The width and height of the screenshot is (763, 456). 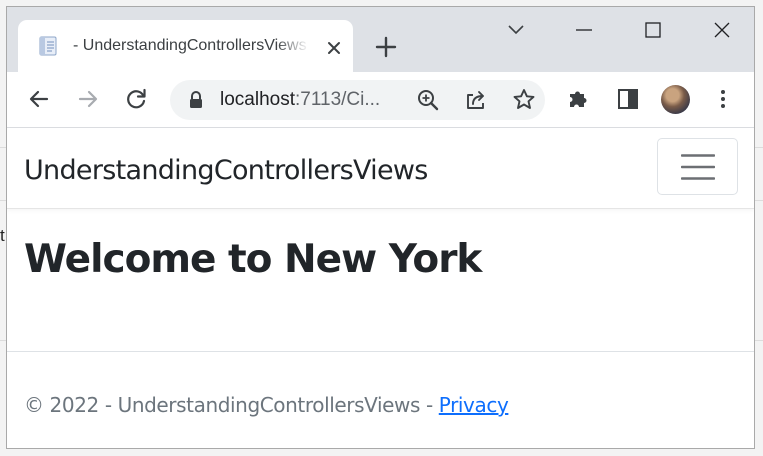 What do you see at coordinates (516, 30) in the screenshot?
I see `chevron-down-icon` at bounding box center [516, 30].